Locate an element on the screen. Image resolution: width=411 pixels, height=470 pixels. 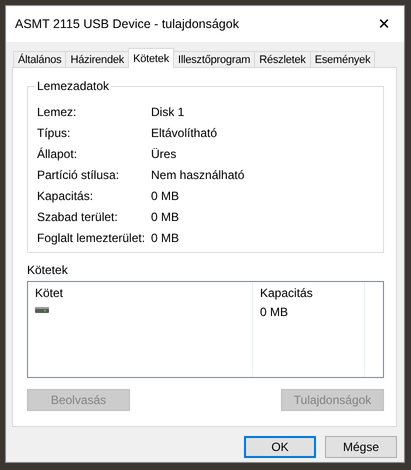
close-button: ✕ is located at coordinates (384, 24).